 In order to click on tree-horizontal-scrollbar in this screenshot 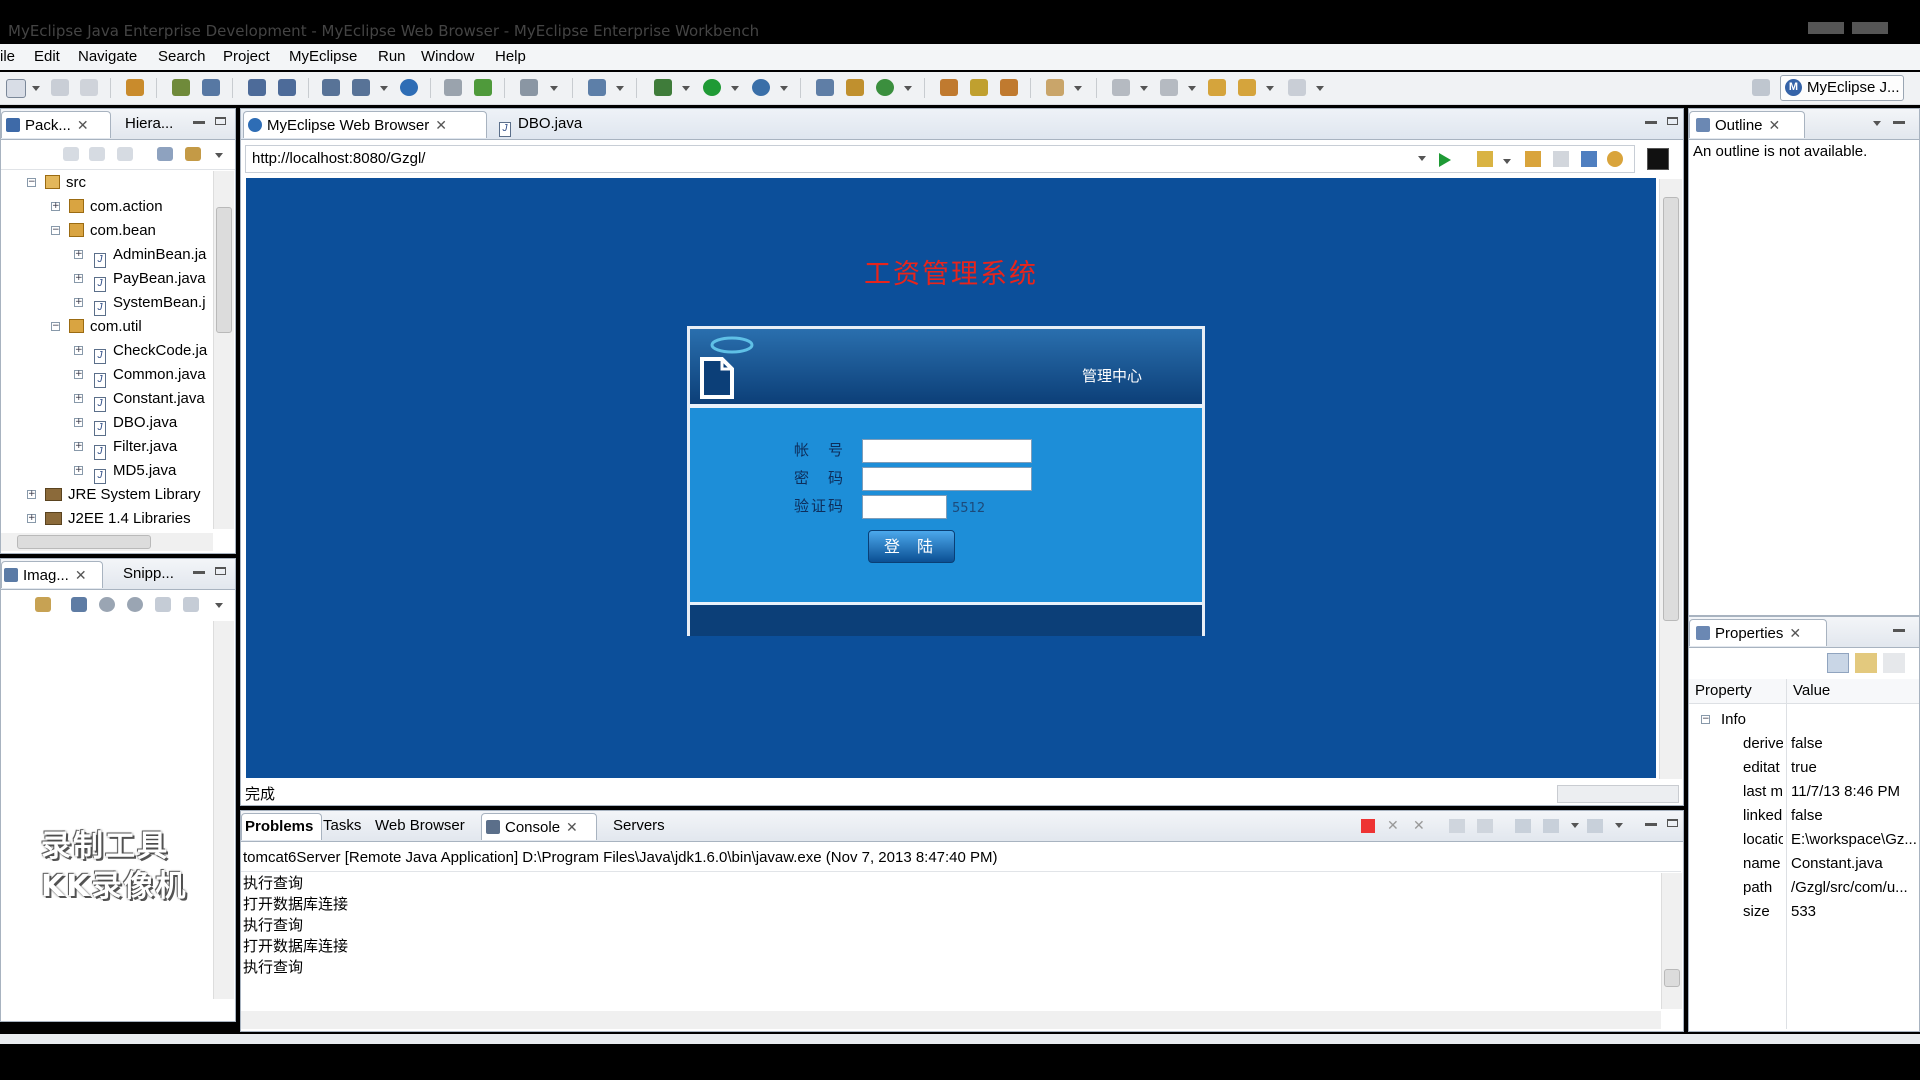, I will do `click(107, 542)`.